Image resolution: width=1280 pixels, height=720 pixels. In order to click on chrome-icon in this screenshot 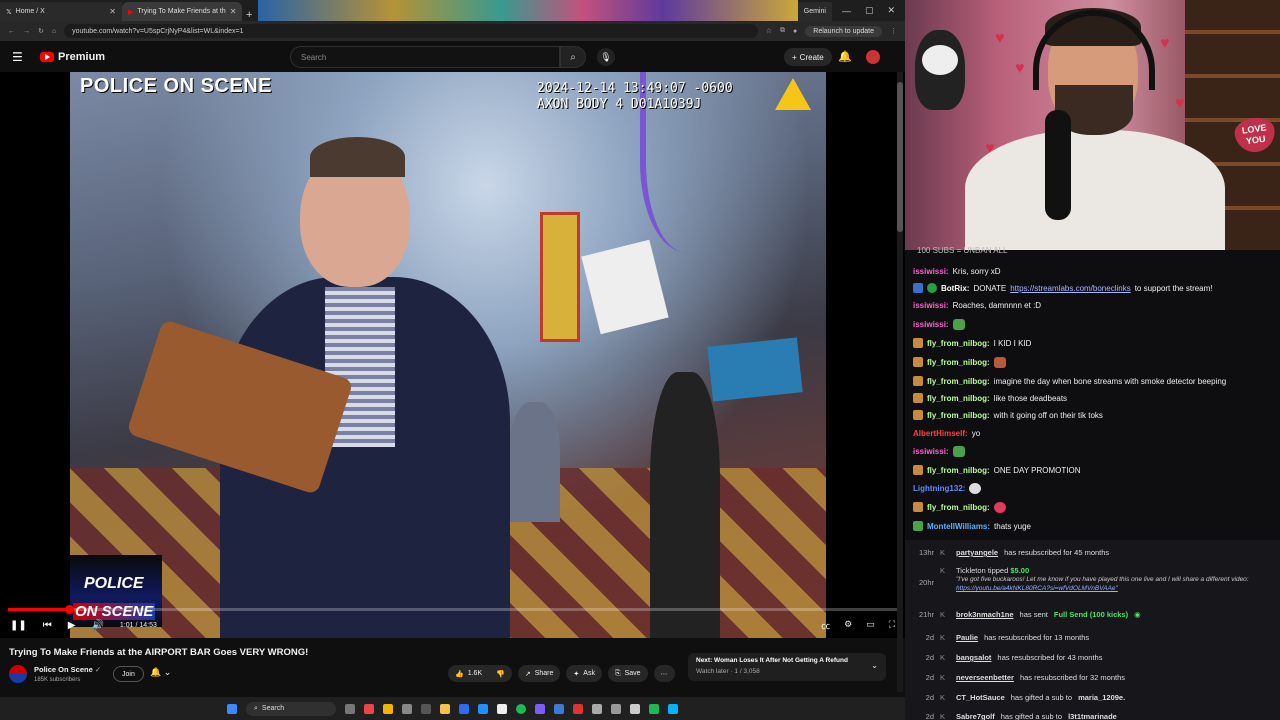, I will do `click(388, 708)`.